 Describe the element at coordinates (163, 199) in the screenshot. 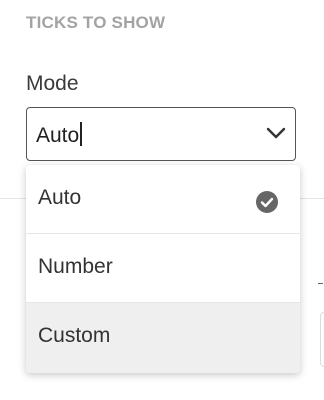

I see `option-auto: Auto` at that location.